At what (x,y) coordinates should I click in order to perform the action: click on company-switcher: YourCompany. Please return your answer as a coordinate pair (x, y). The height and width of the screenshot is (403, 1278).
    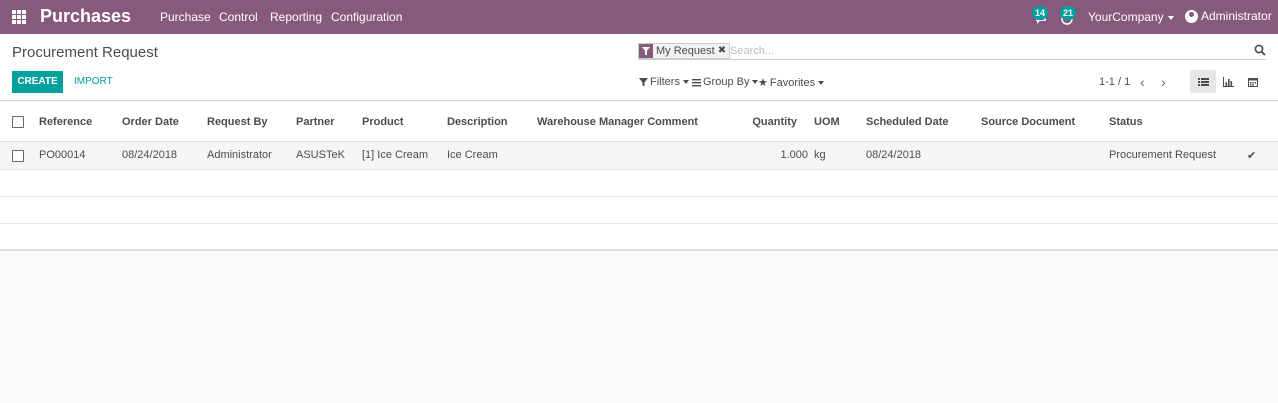
    Looking at the image, I should click on (1131, 17).